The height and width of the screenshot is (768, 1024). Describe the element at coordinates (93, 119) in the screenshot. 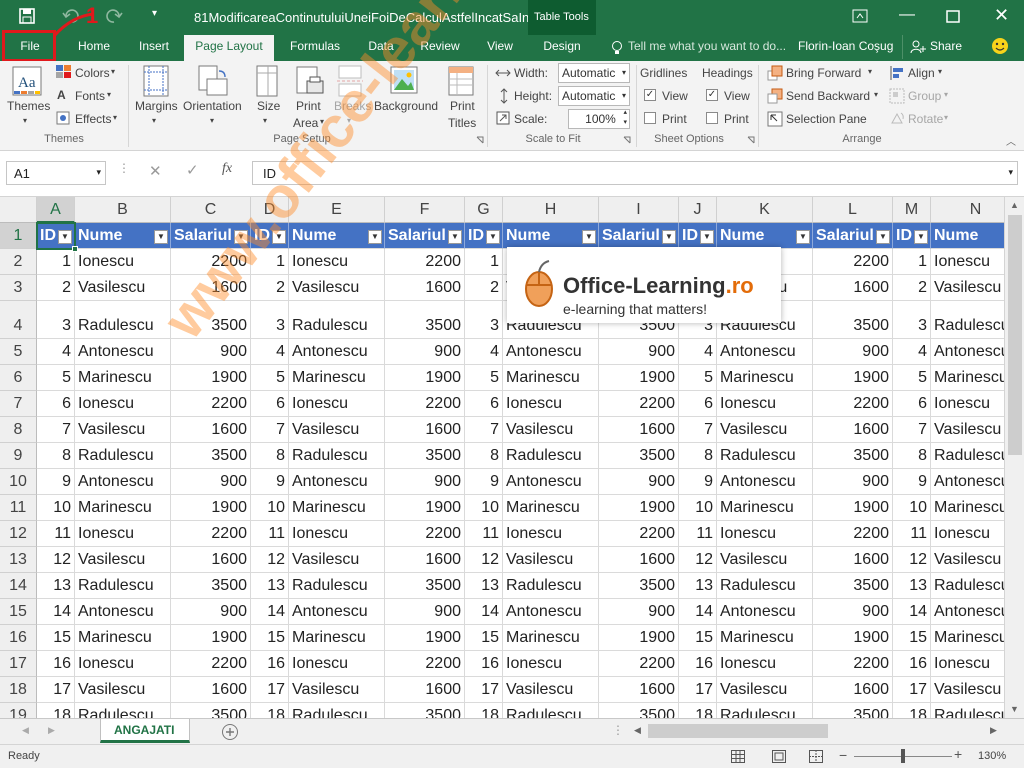

I see `effects-button: Effects` at that location.